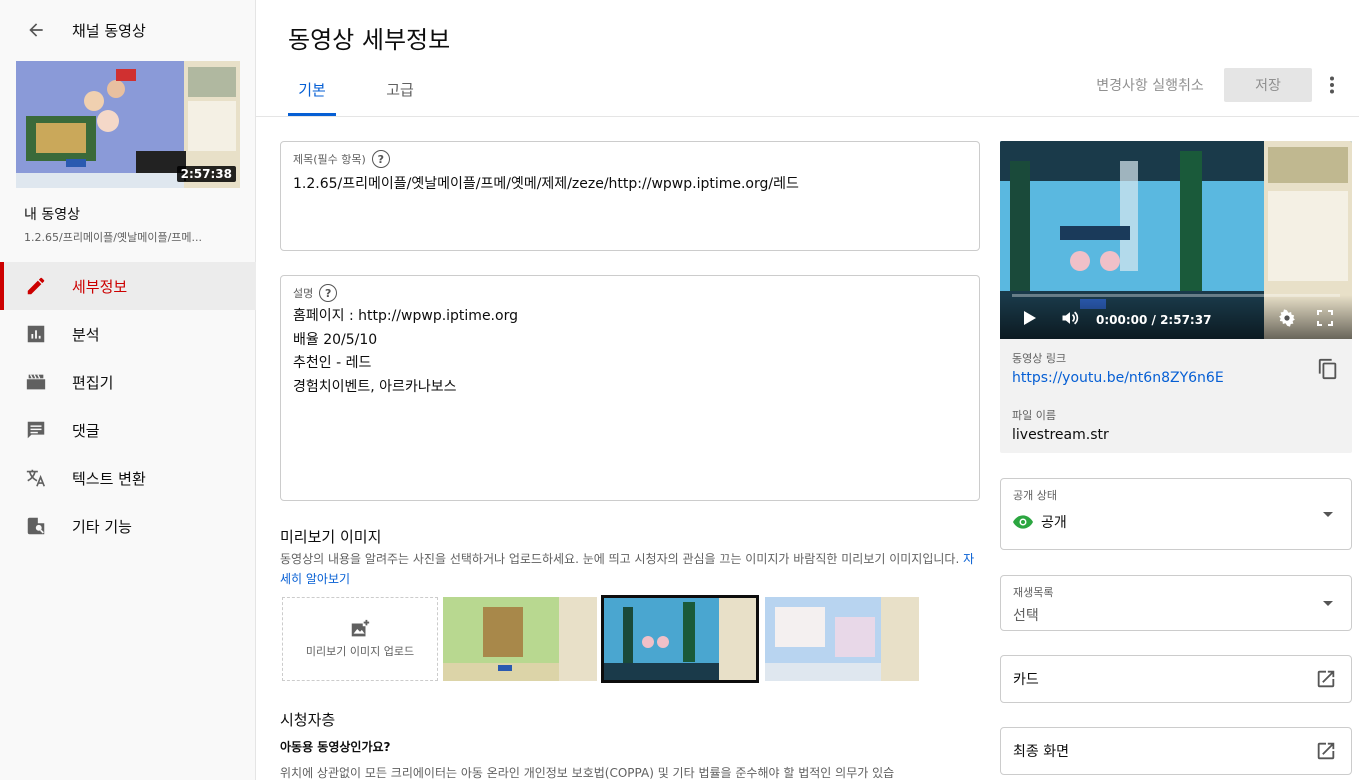 Image resolution: width=1359 pixels, height=780 pixels. I want to click on other-features-icon, so click(36, 526).